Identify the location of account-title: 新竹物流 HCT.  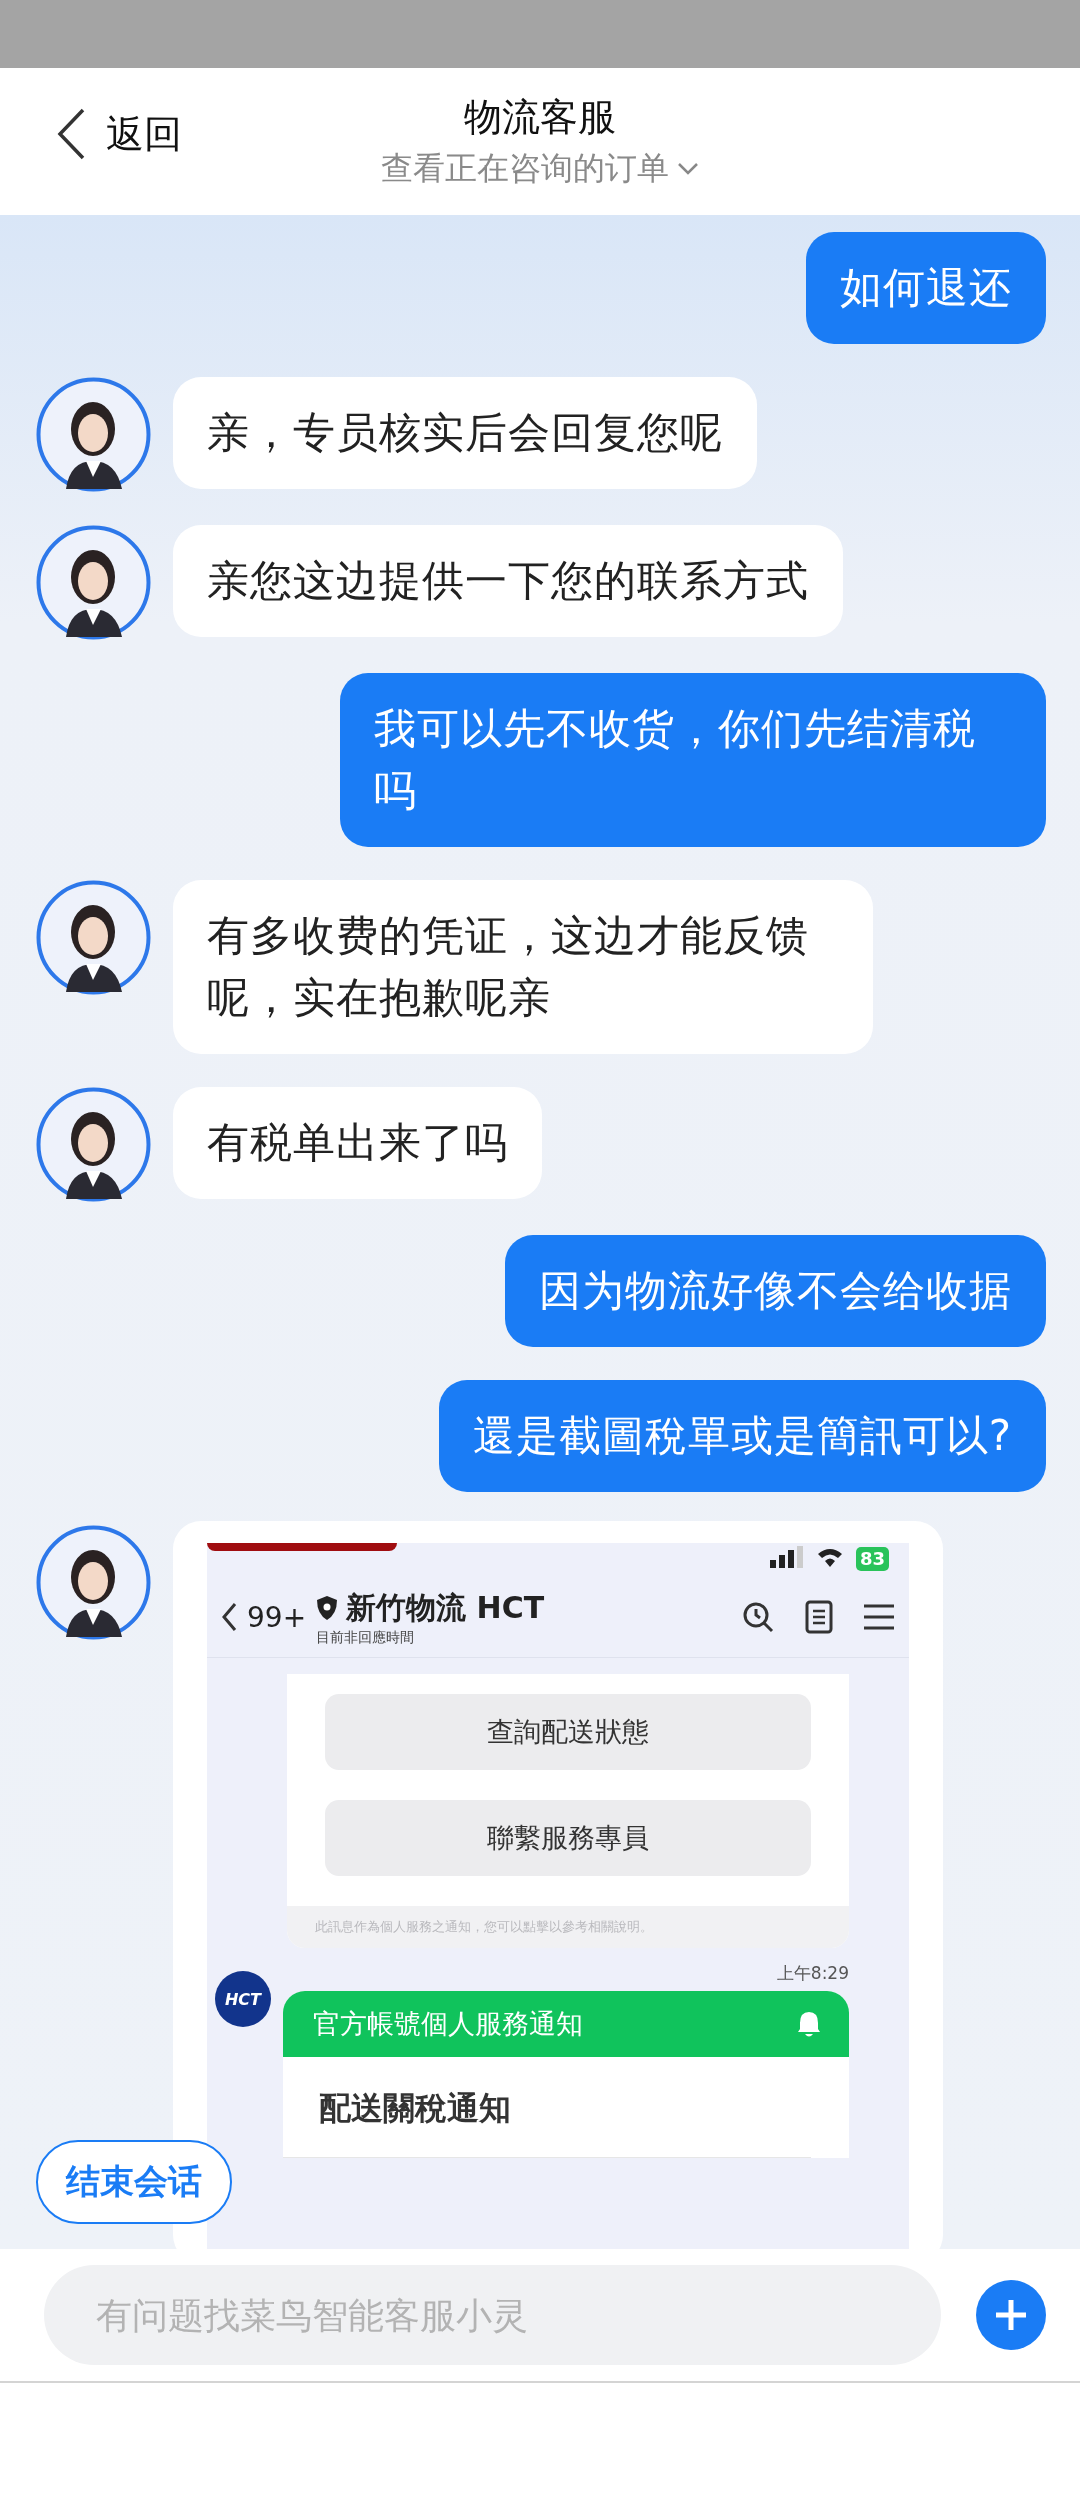
(445, 1607).